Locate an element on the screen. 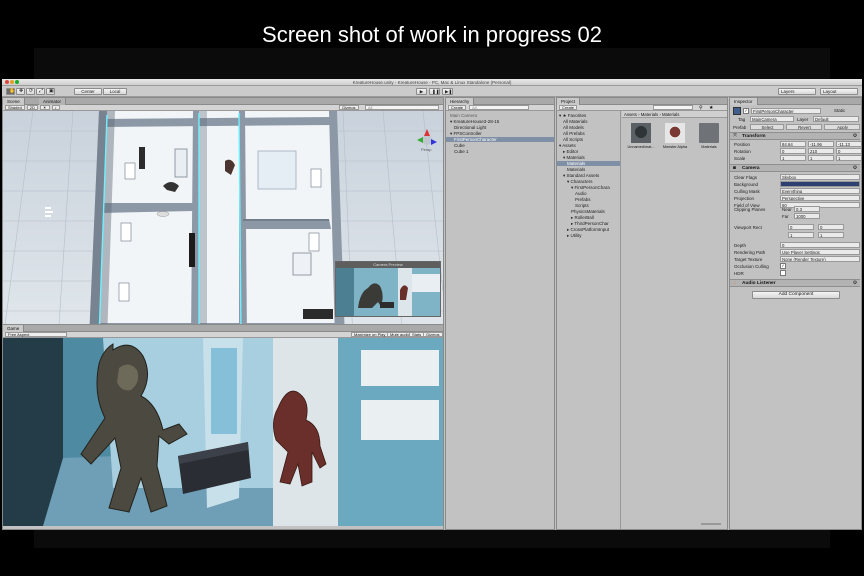 This screenshot has height=576, width=864. layers-dropdown: Layers is located at coordinates (797, 91).